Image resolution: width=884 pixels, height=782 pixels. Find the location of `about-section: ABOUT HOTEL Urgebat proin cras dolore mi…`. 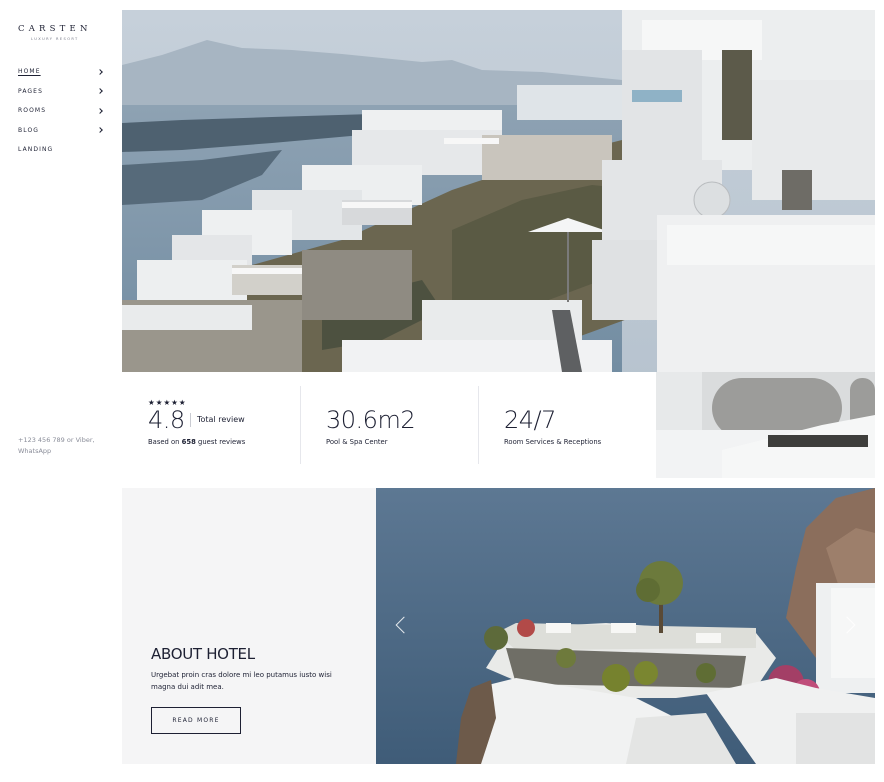

about-section: ABOUT HOTEL Urgebat proin cras dolore mi… is located at coordinates (249, 626).